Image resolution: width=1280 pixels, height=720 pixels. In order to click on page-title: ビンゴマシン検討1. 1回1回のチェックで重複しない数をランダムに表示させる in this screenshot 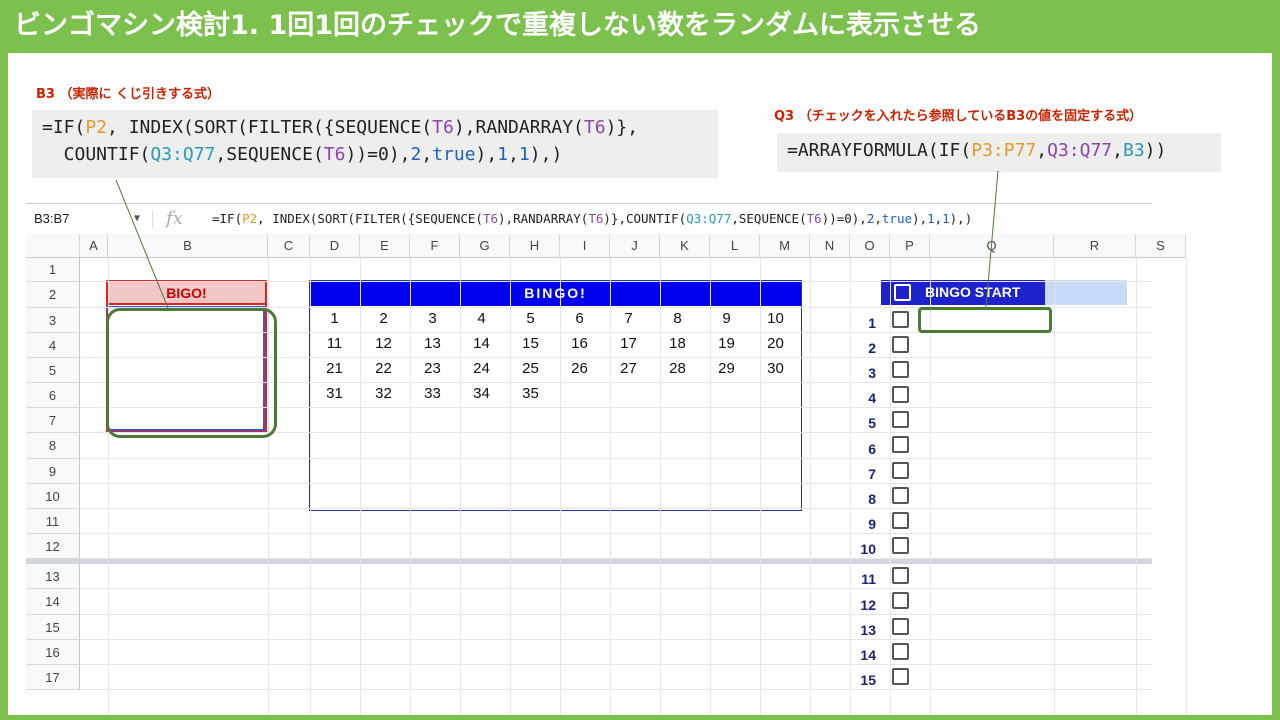, I will do `click(498, 25)`.